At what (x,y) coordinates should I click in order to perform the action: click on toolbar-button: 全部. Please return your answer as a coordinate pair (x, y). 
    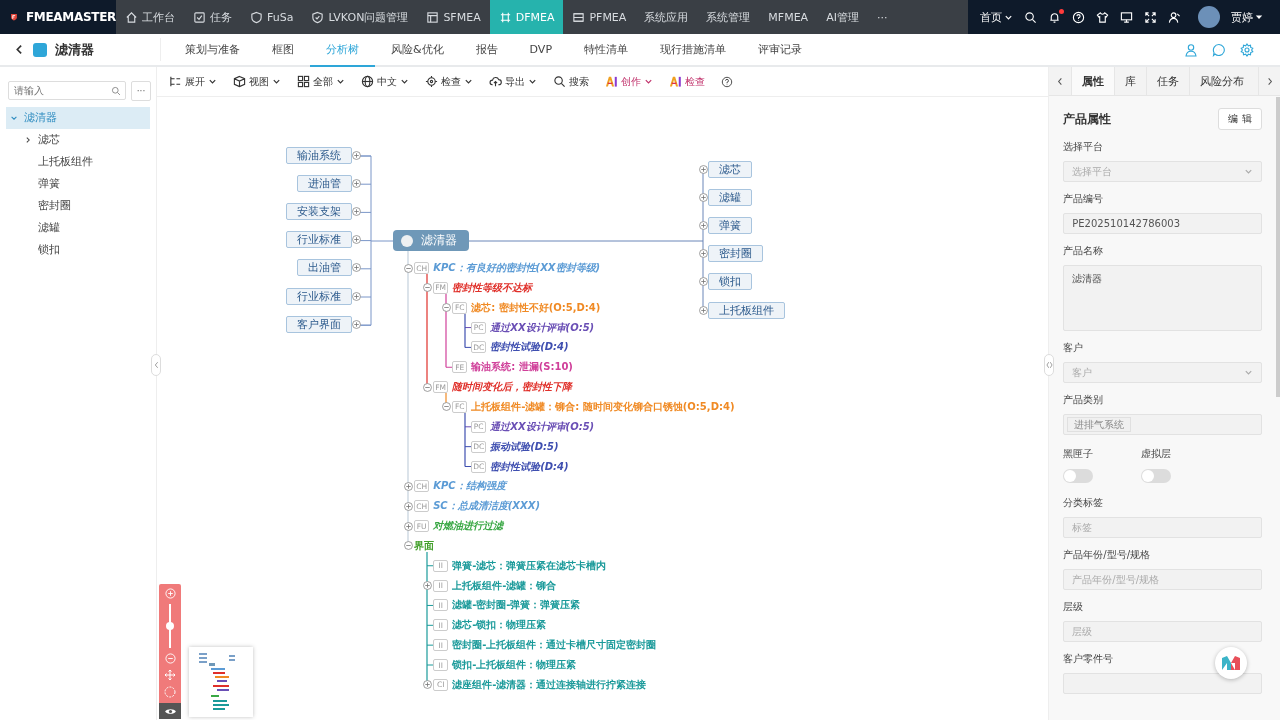
    Looking at the image, I should click on (321, 81).